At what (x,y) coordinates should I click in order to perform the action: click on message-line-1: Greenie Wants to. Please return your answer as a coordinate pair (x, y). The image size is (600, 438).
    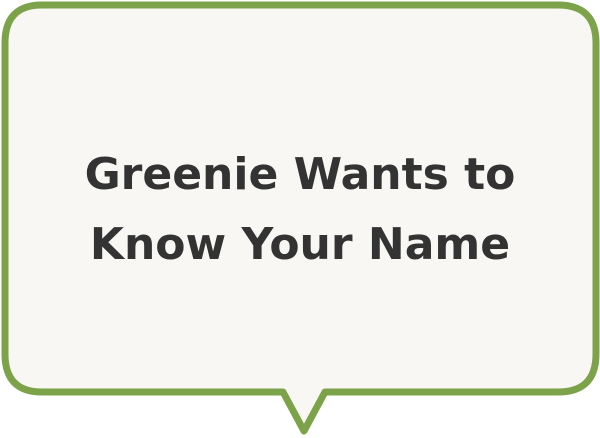
    Looking at the image, I should click on (300, 174).